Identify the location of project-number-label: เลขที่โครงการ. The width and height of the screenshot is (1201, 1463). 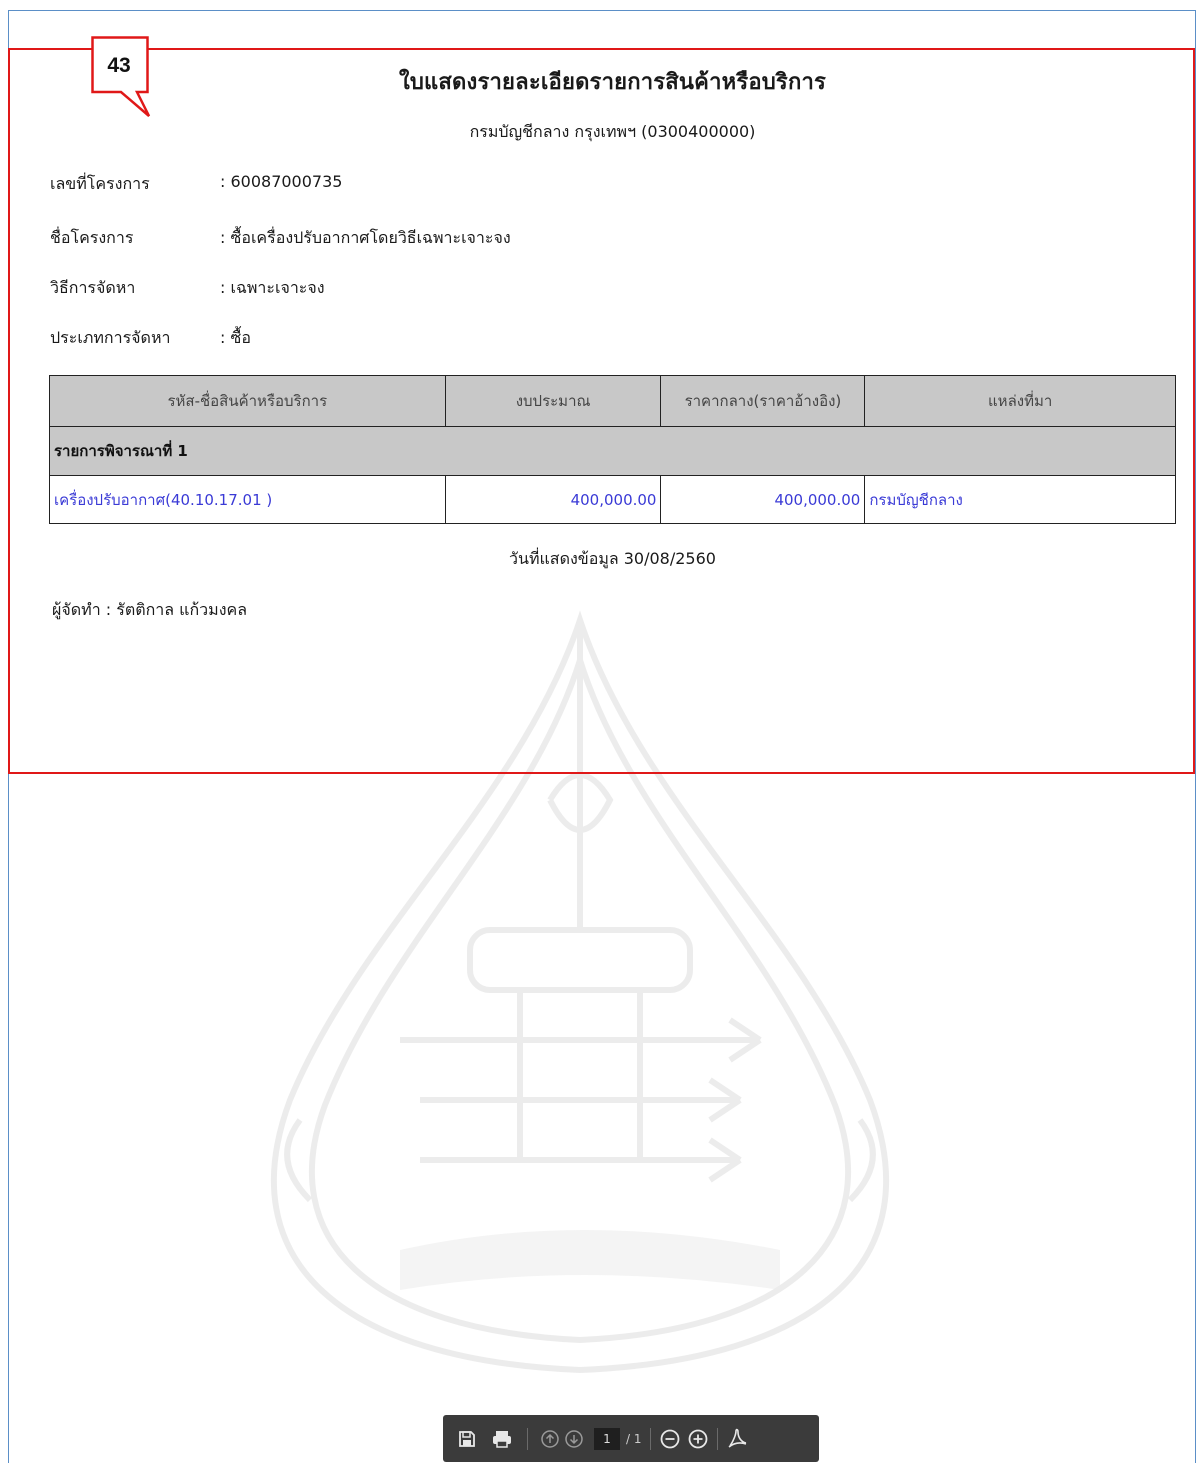
(100, 183).